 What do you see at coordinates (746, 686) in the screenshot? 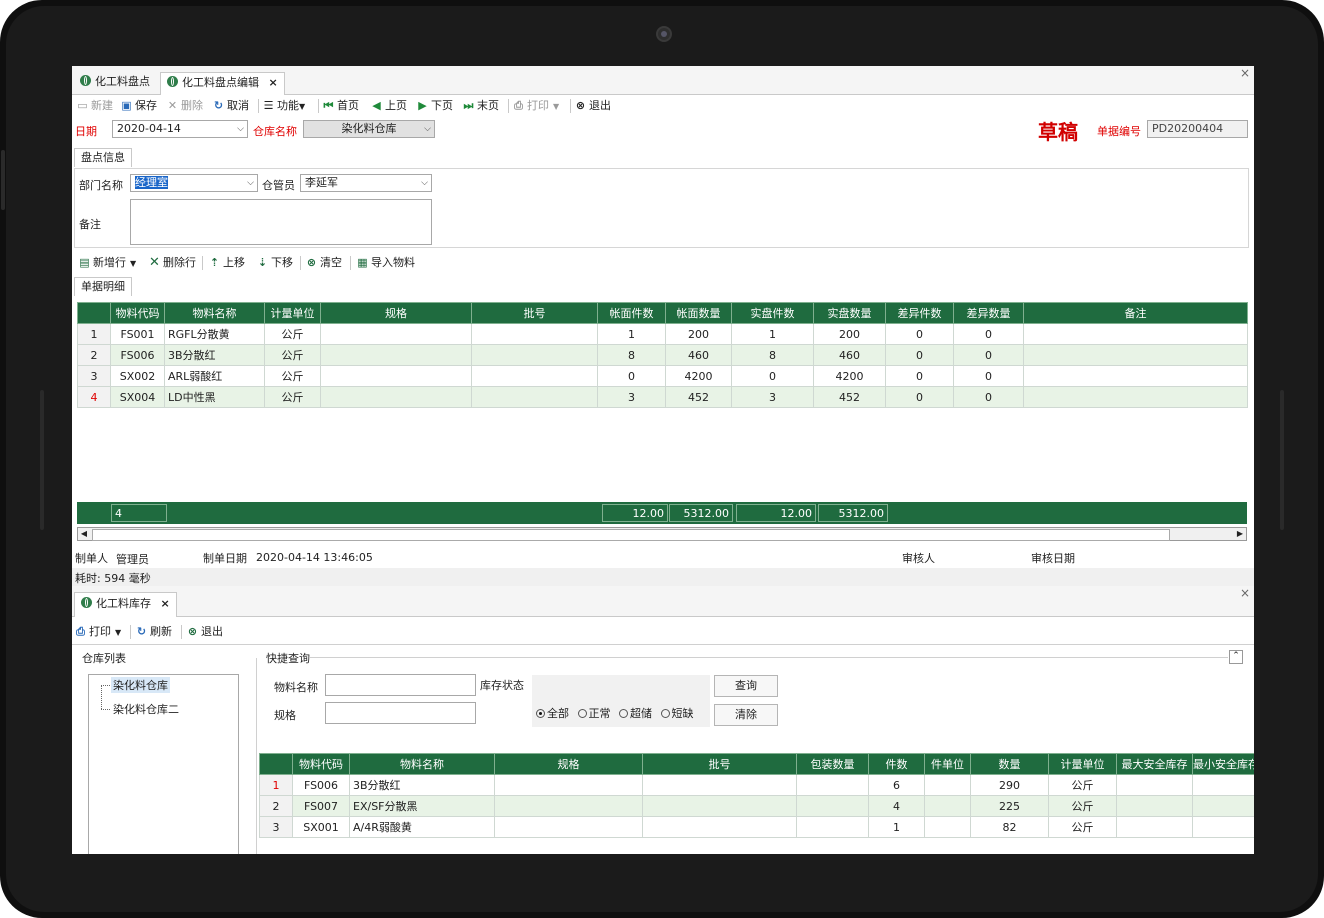
I see `search-button: 查询` at bounding box center [746, 686].